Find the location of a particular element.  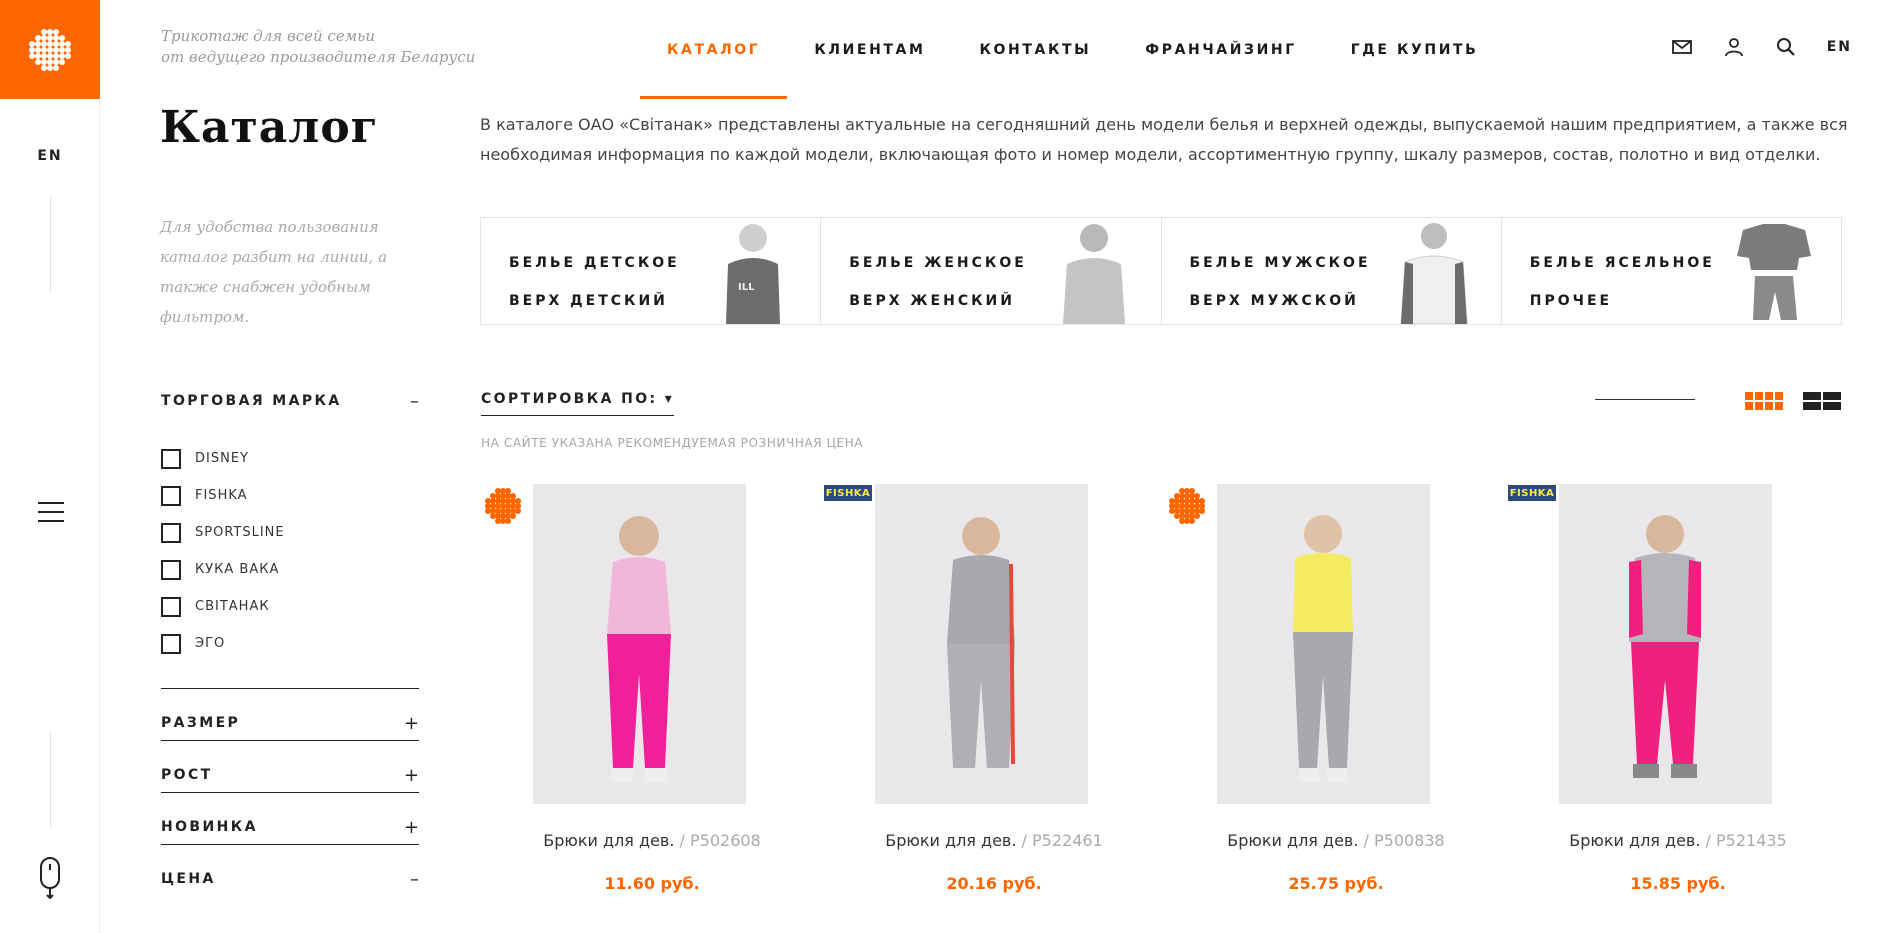

category-kids-image: ILL is located at coordinates (753, 274).